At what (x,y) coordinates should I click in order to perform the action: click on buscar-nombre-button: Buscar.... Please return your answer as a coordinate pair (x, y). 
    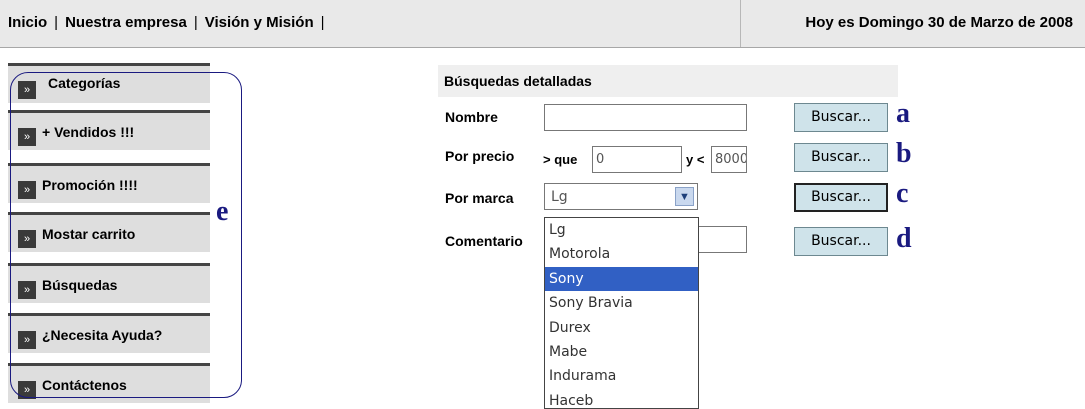
    Looking at the image, I should click on (841, 117).